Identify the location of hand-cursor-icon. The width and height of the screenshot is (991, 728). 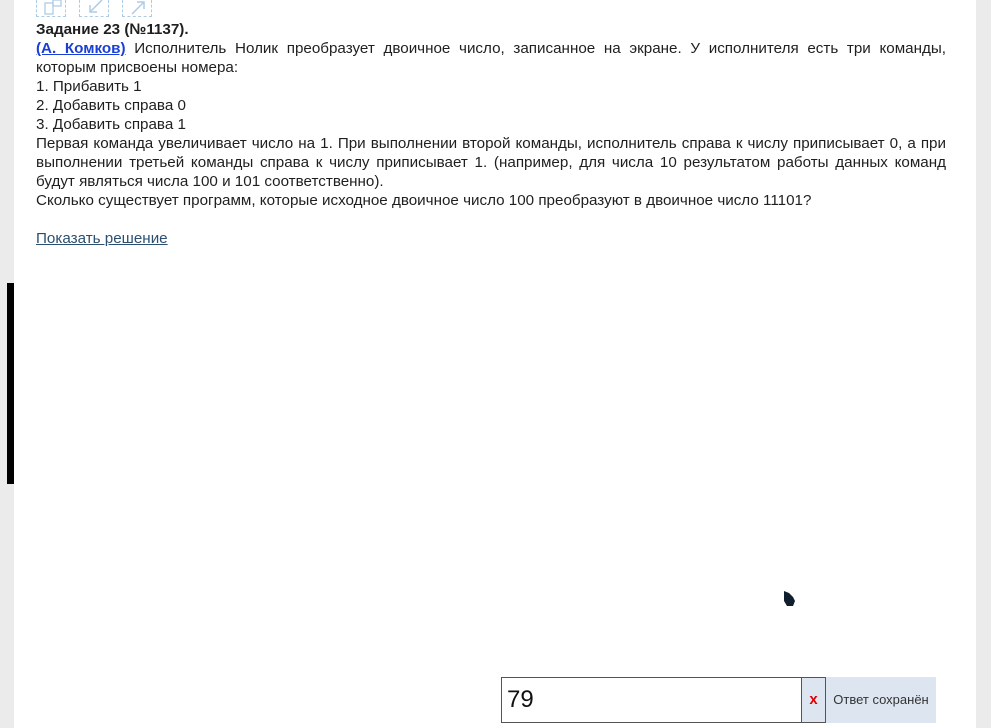
(789, 601).